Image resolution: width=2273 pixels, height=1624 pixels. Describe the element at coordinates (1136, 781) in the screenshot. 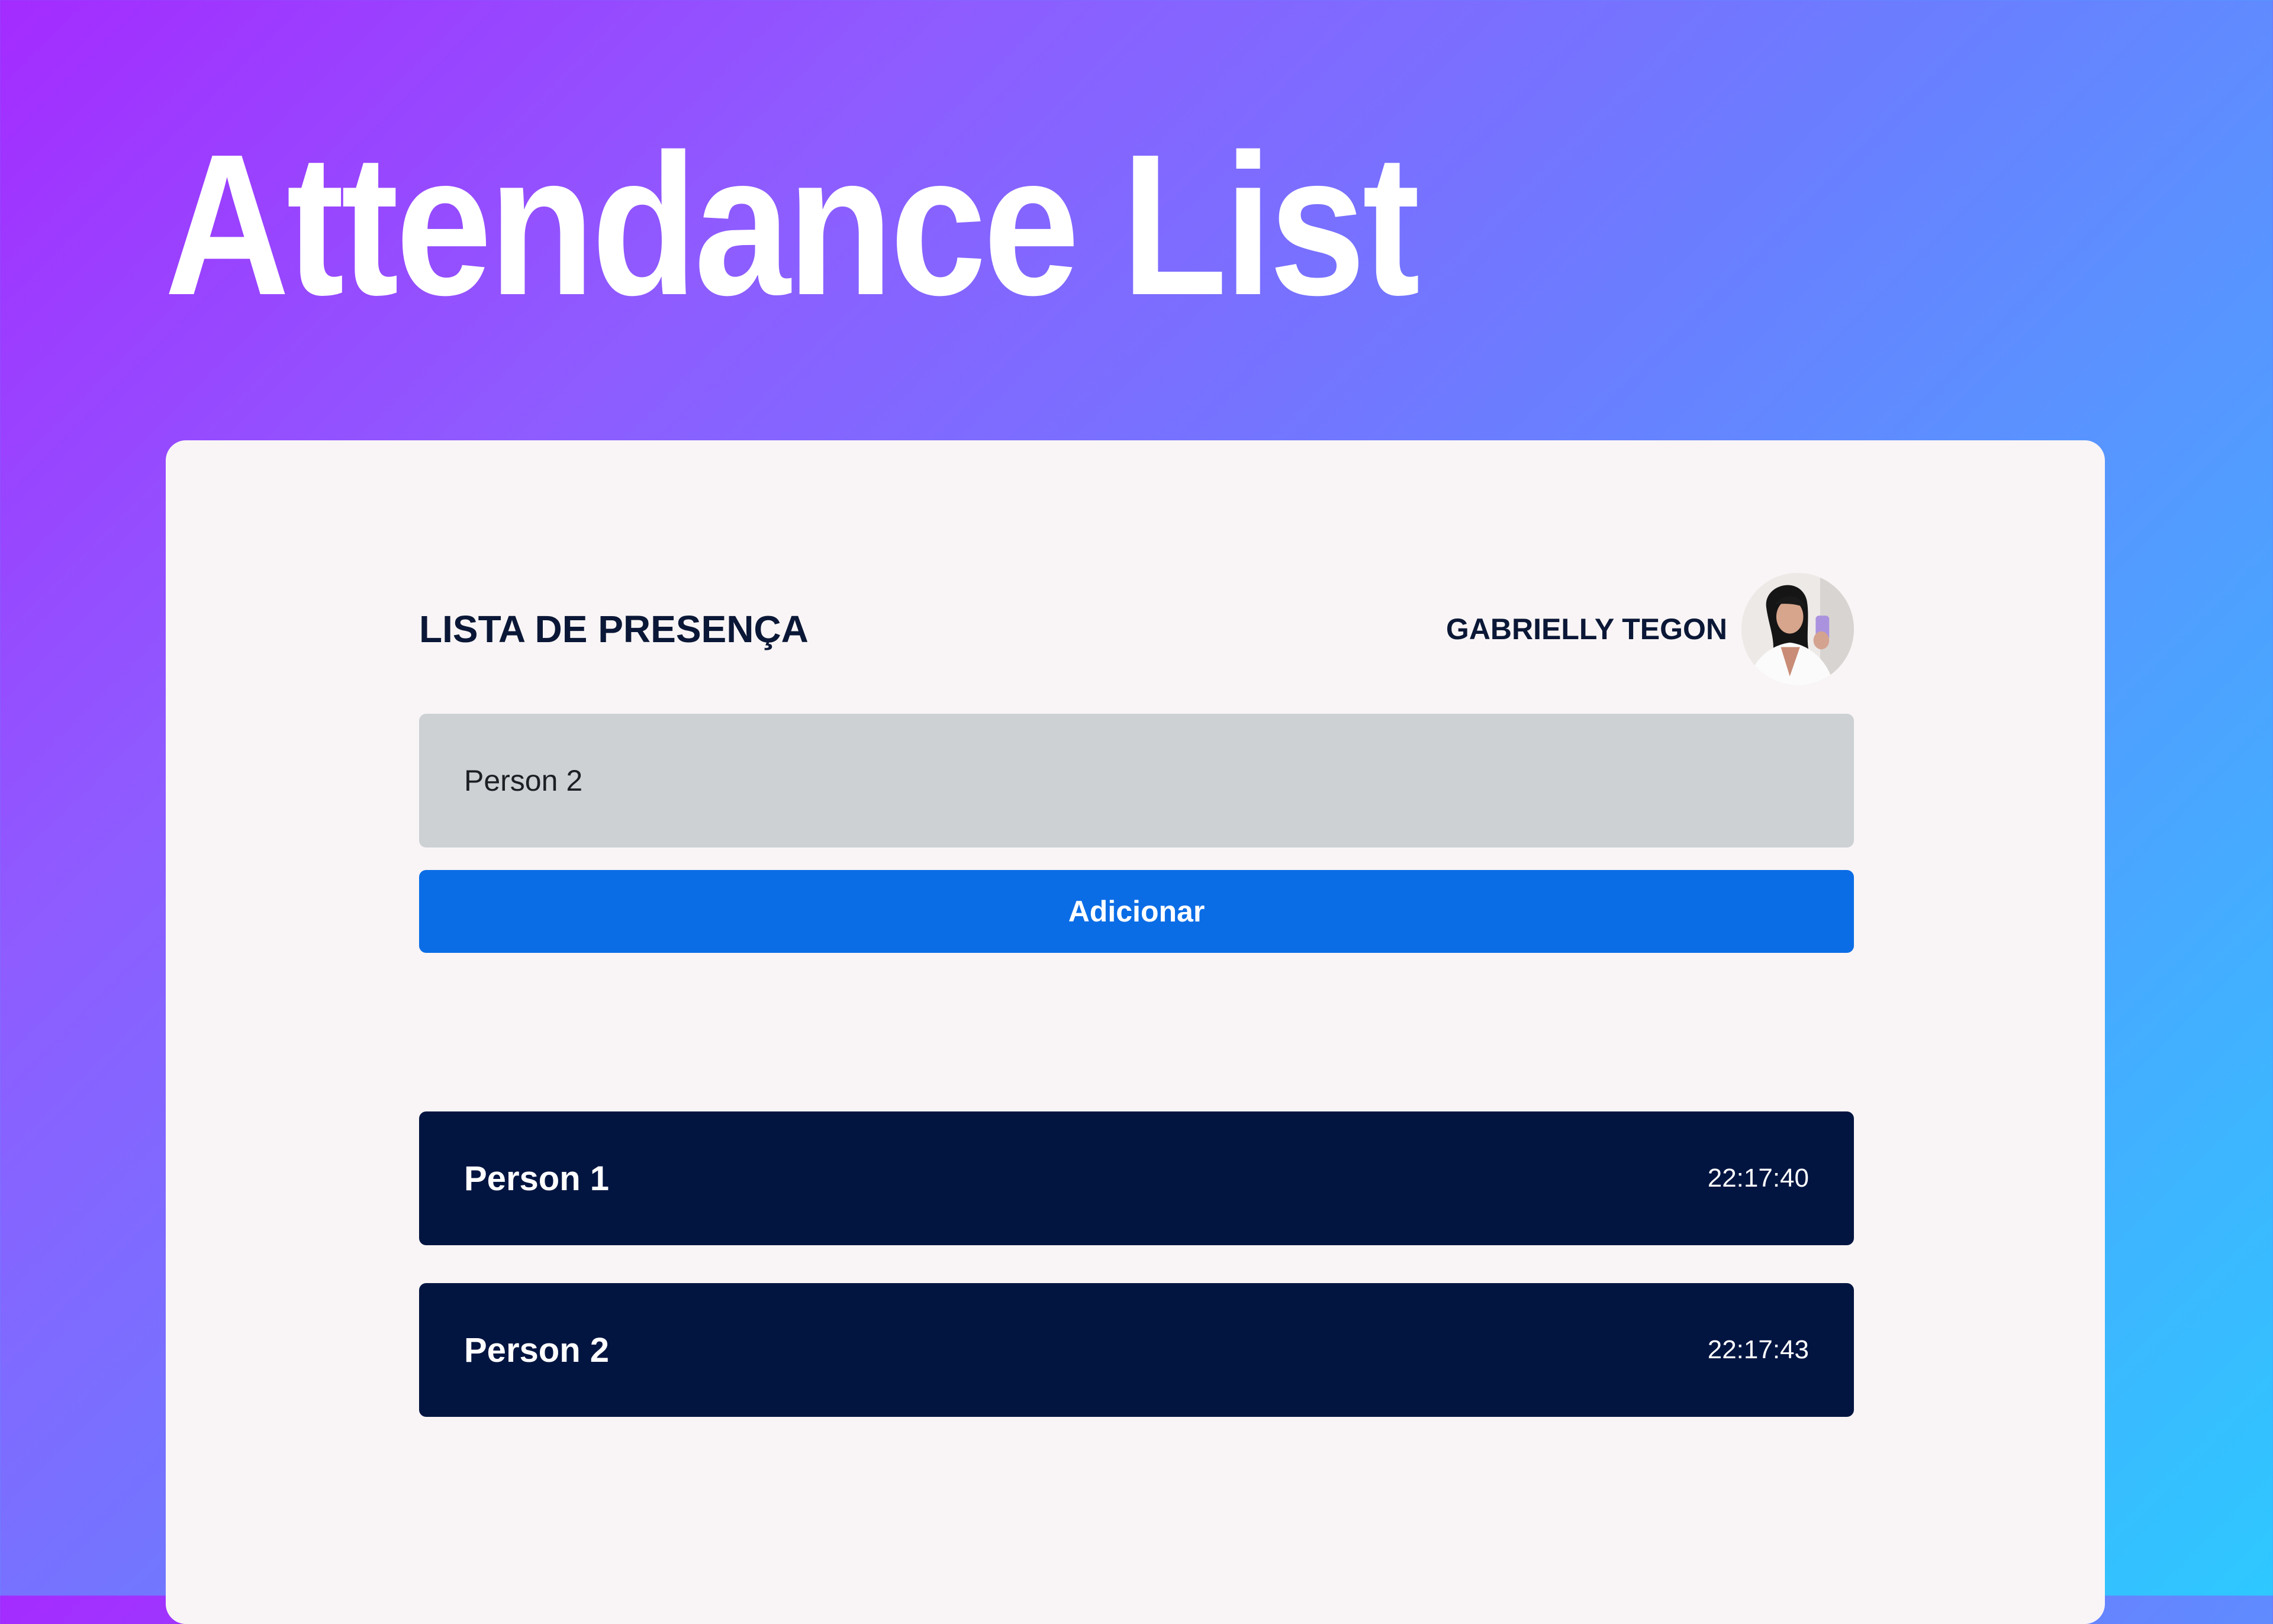

I see `attendee-name-input` at that location.